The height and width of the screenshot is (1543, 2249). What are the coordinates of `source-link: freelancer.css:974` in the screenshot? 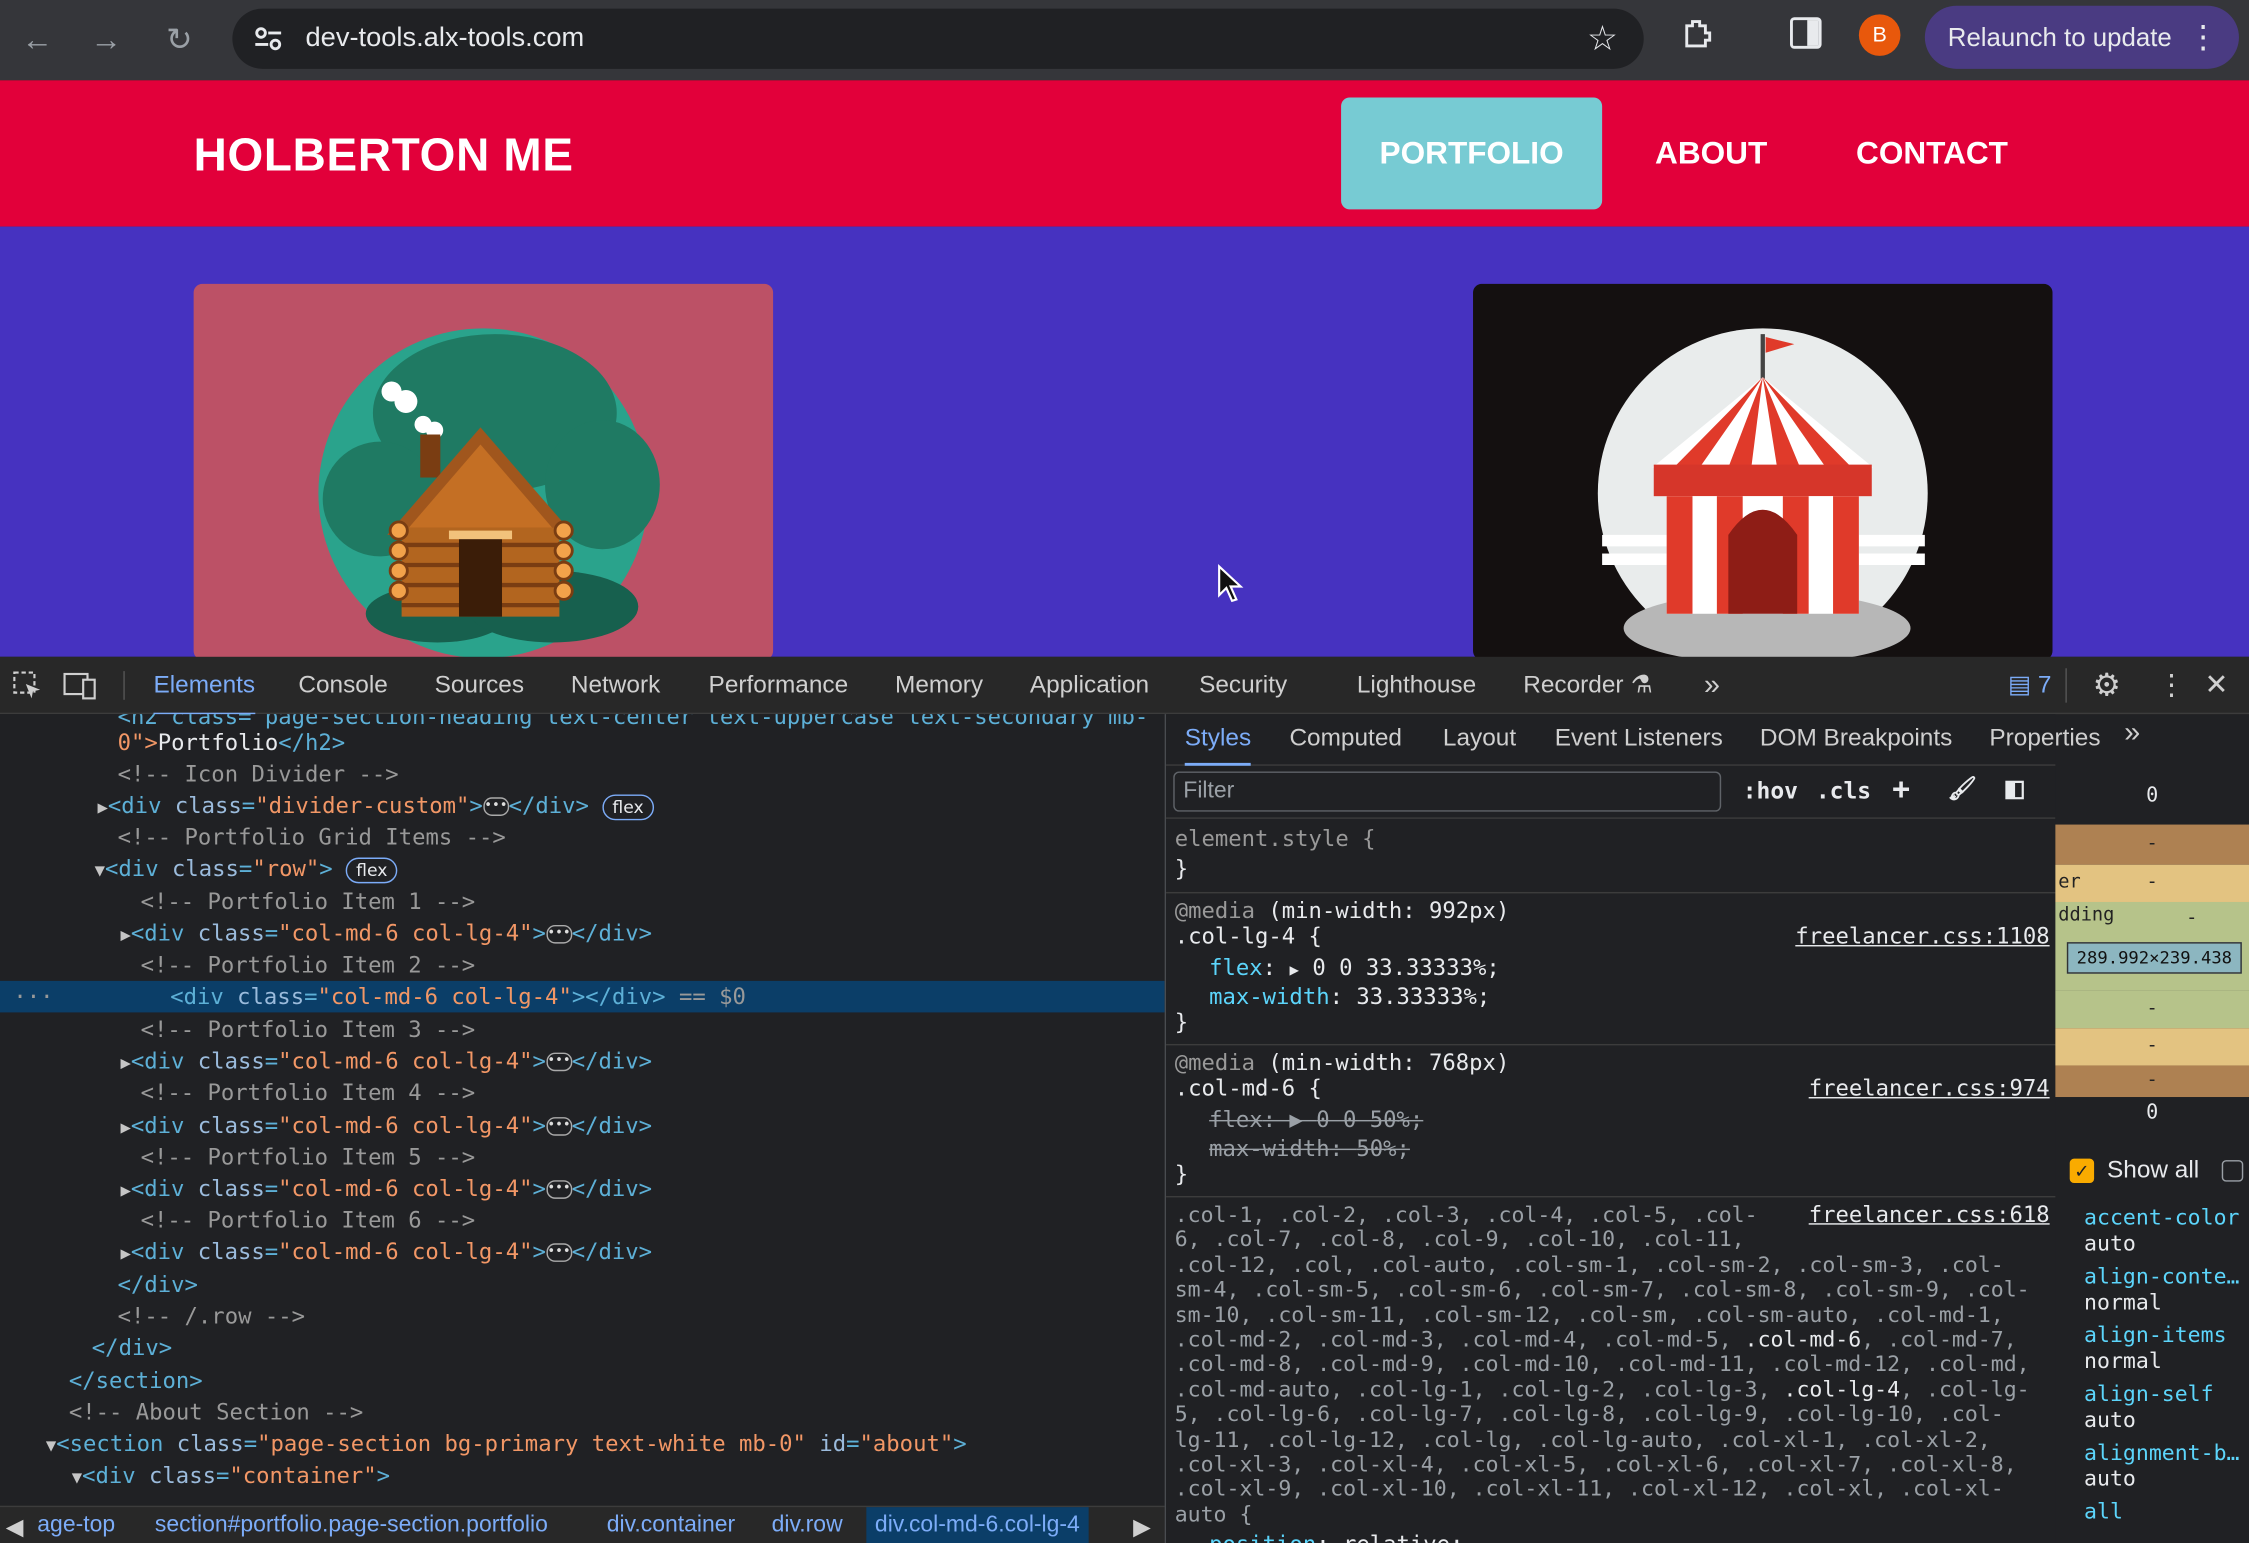 It's located at (1929, 1089).